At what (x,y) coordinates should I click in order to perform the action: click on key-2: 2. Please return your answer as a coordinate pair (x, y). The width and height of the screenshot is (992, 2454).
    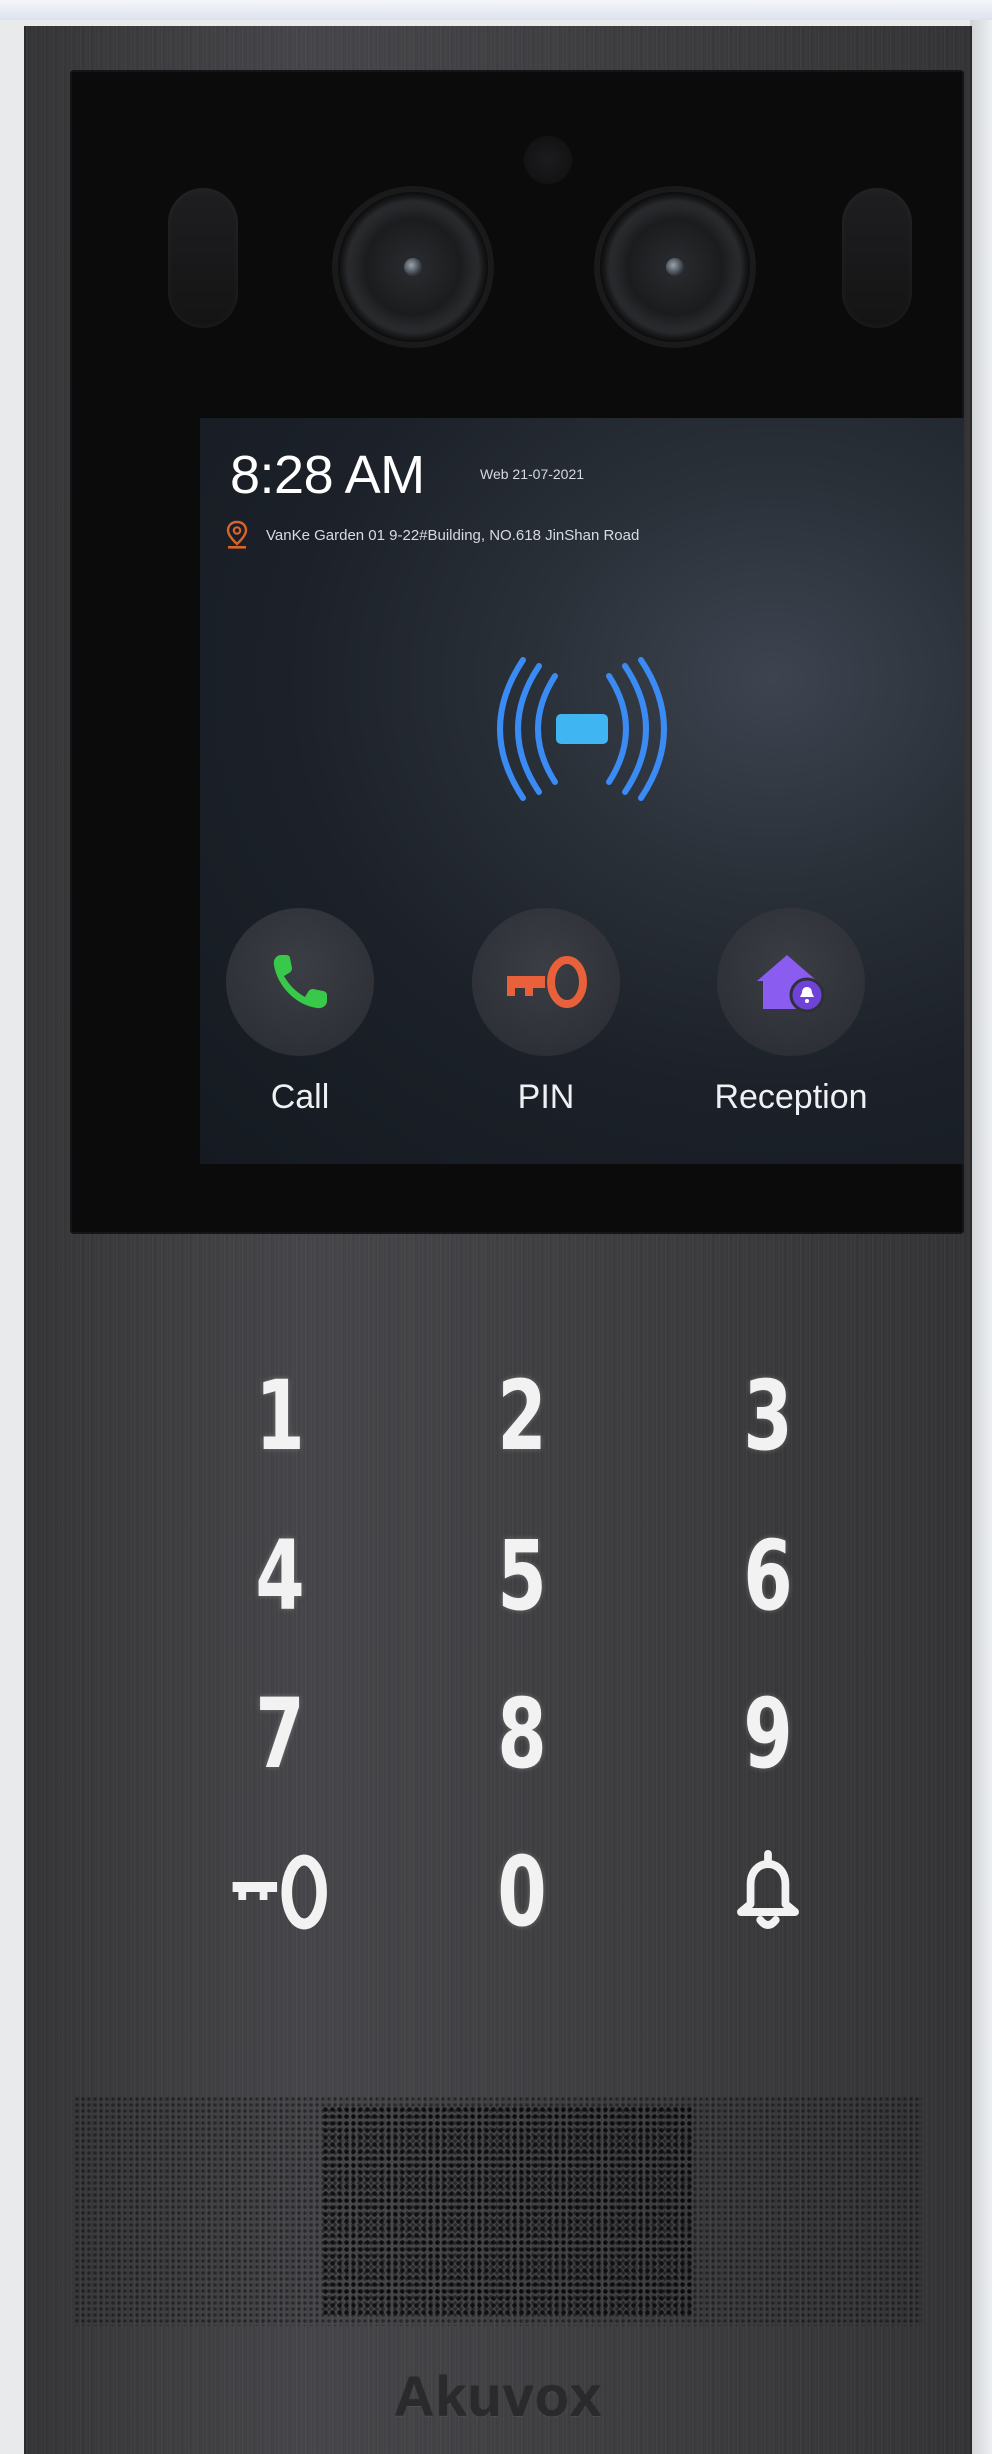
    Looking at the image, I should click on (522, 1416).